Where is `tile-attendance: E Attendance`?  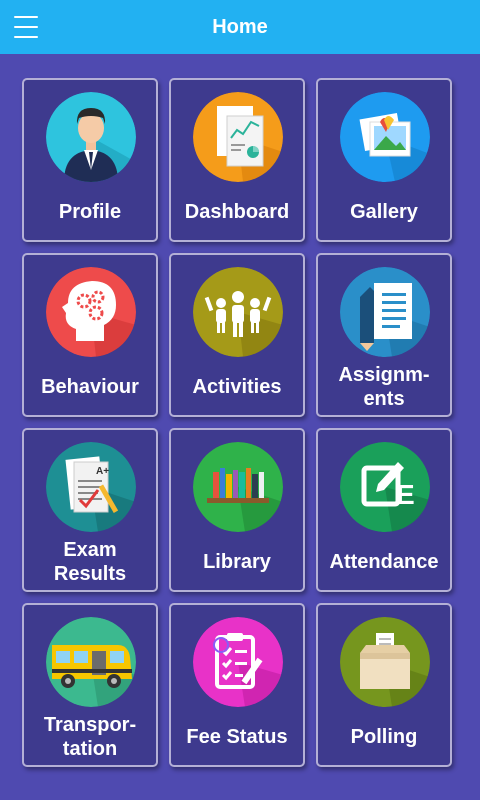
tile-attendance: E Attendance is located at coordinates (384, 510).